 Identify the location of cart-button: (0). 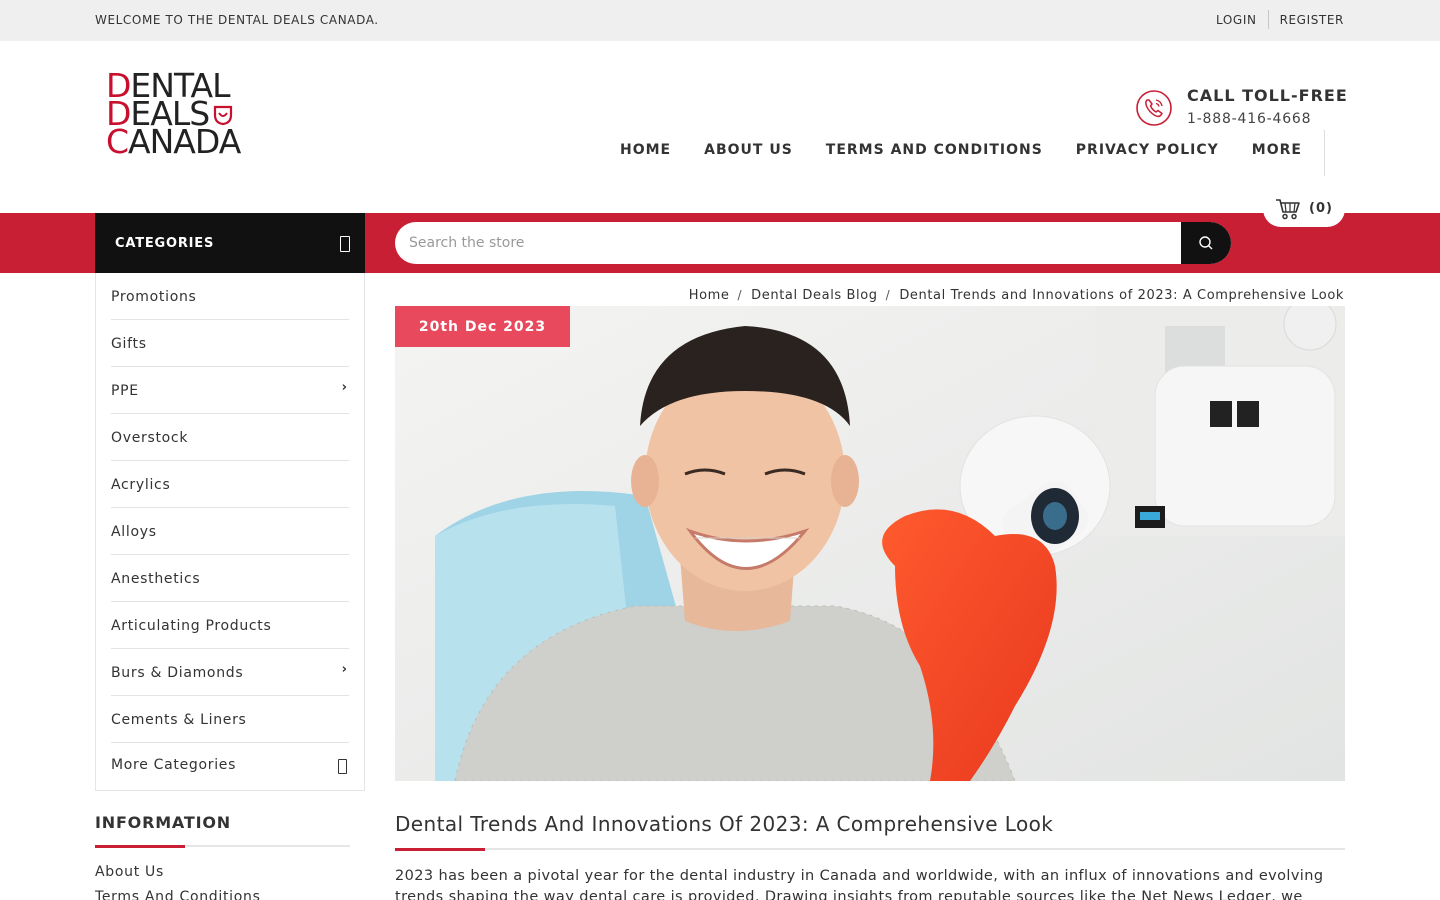
(1304, 208).